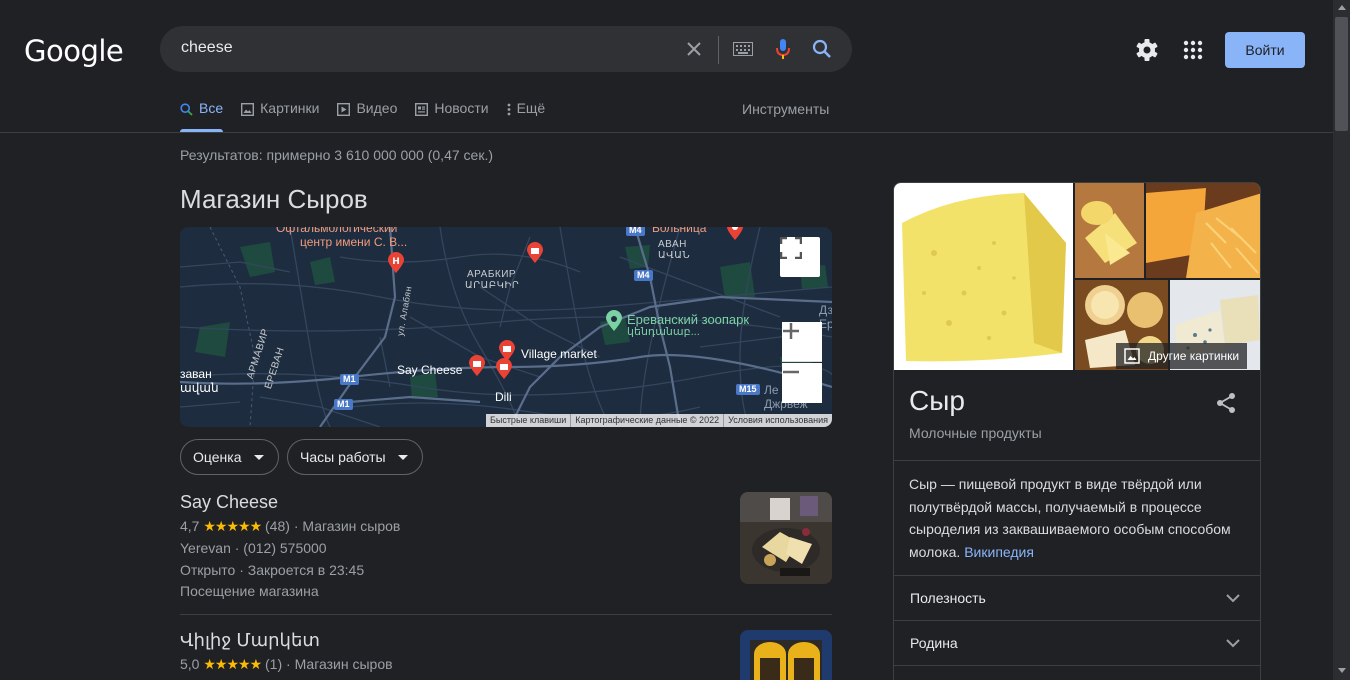  What do you see at coordinates (748, 389) in the screenshot?
I see `road-badge-m15: M15` at bounding box center [748, 389].